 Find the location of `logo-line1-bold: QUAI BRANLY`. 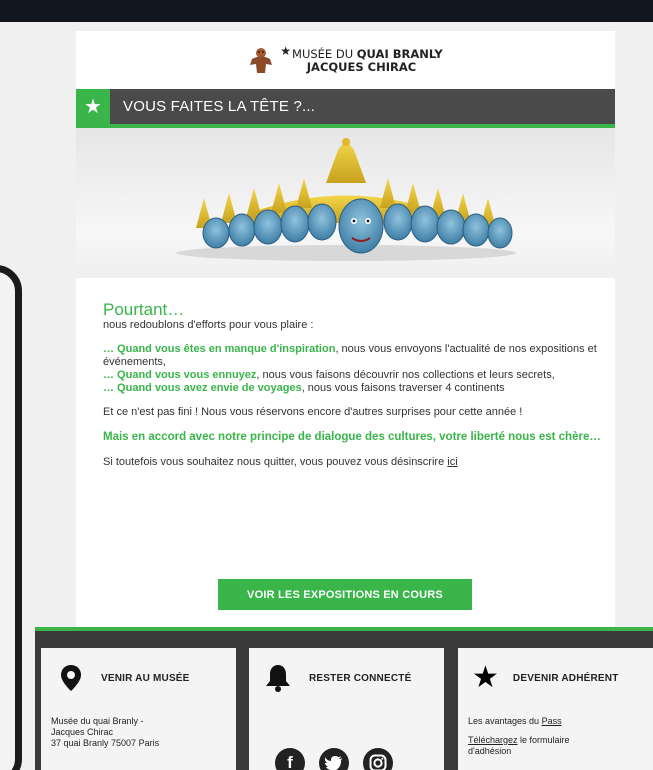

logo-line1-bold: QUAI BRANLY is located at coordinates (399, 54).